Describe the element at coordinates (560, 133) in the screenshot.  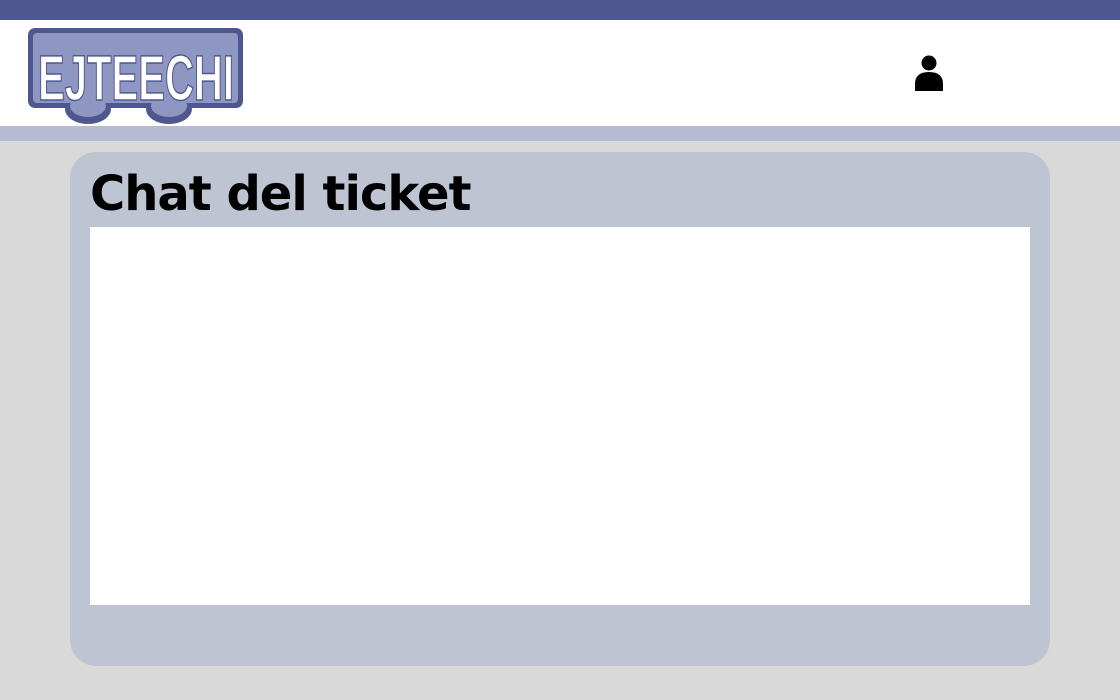
I see `header-divider` at that location.